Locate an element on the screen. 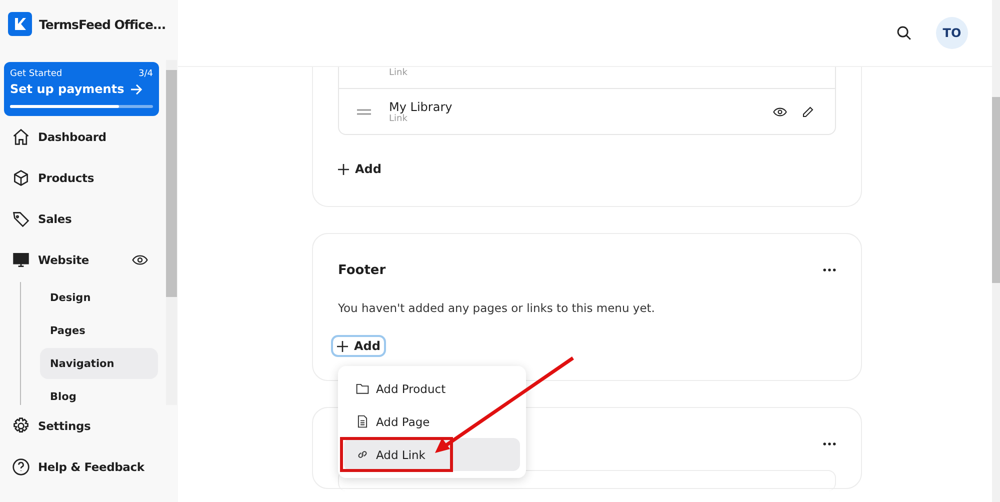 The width and height of the screenshot is (1000, 502). search-icon is located at coordinates (904, 33).